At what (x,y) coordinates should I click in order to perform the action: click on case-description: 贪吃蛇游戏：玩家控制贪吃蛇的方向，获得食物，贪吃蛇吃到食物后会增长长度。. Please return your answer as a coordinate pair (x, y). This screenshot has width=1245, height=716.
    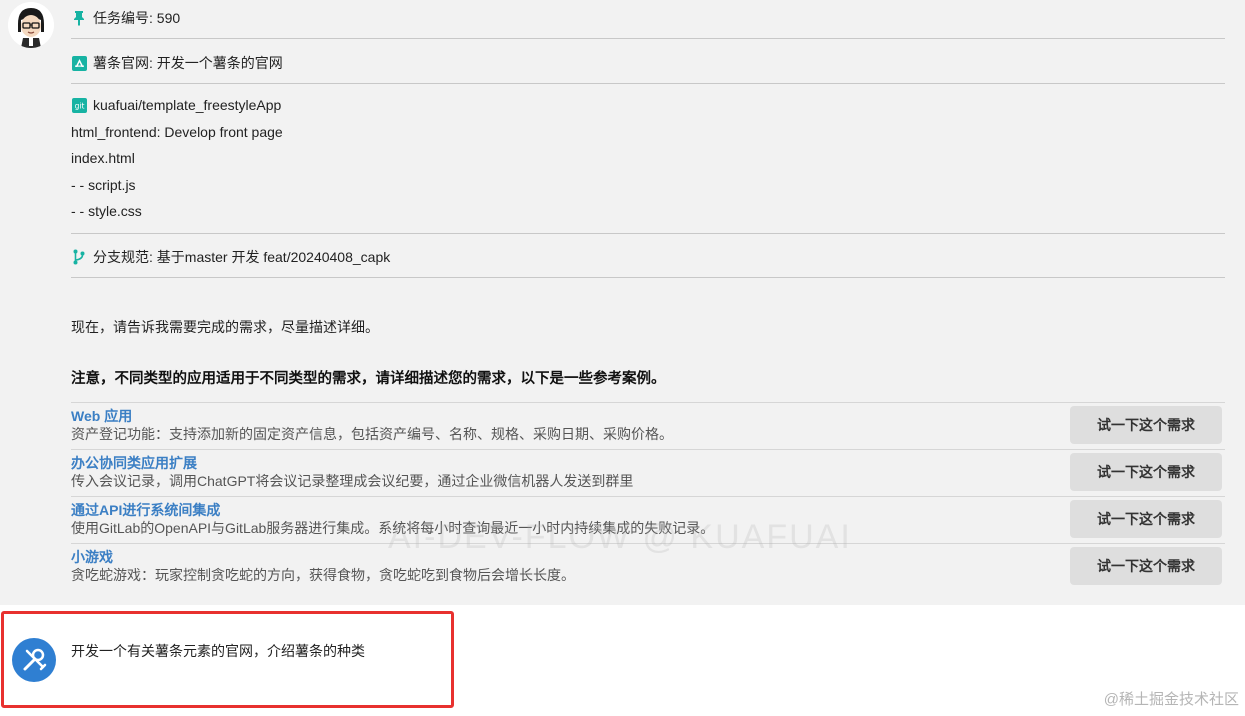
    Looking at the image, I should click on (323, 575).